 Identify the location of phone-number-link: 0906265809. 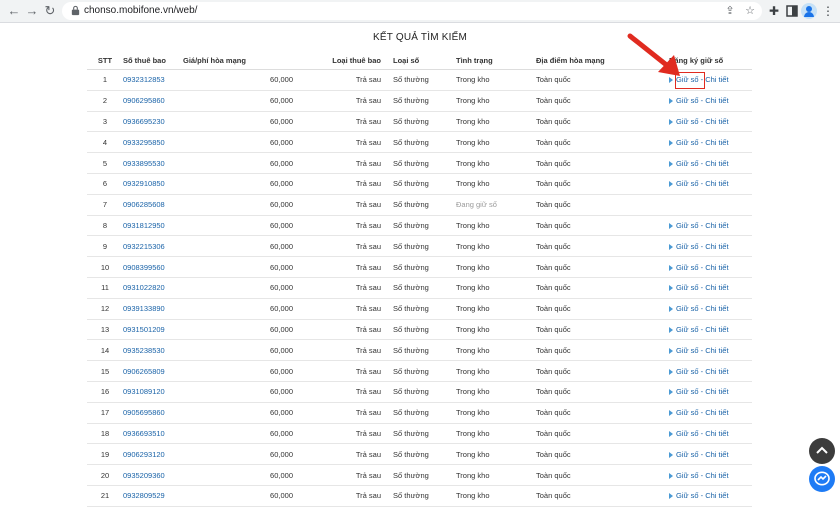
(144, 371).